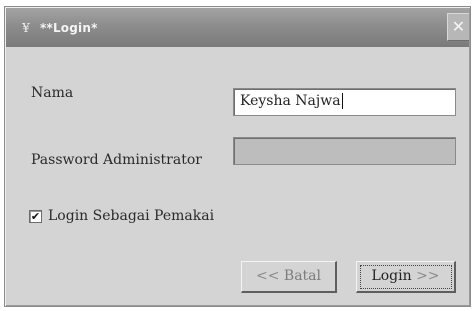 This screenshot has width=475, height=311. What do you see at coordinates (290, 101) in the screenshot?
I see `nama-input-value: Keysha Najwa` at bounding box center [290, 101].